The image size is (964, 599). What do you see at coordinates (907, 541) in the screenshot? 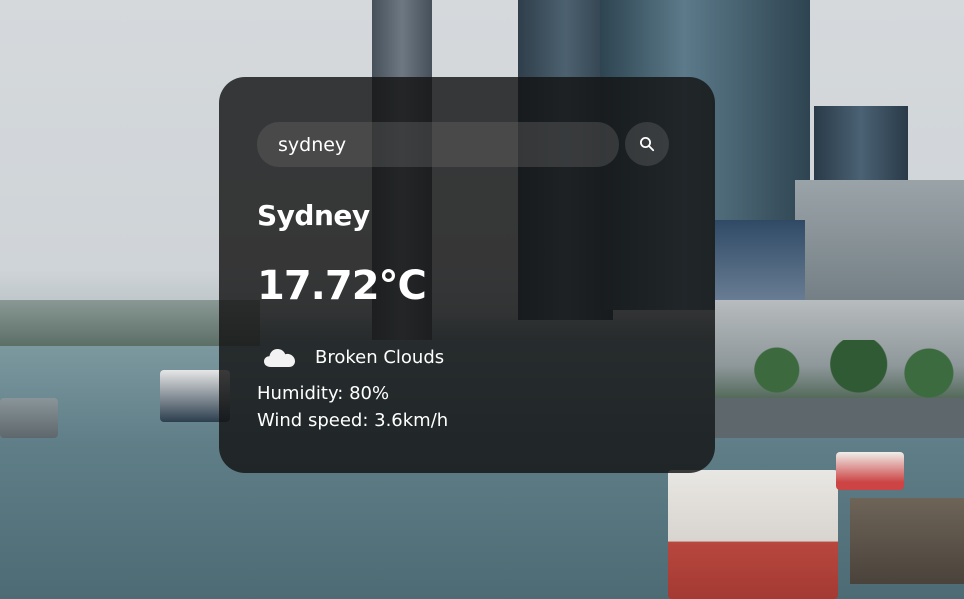
I see `dock` at bounding box center [907, 541].